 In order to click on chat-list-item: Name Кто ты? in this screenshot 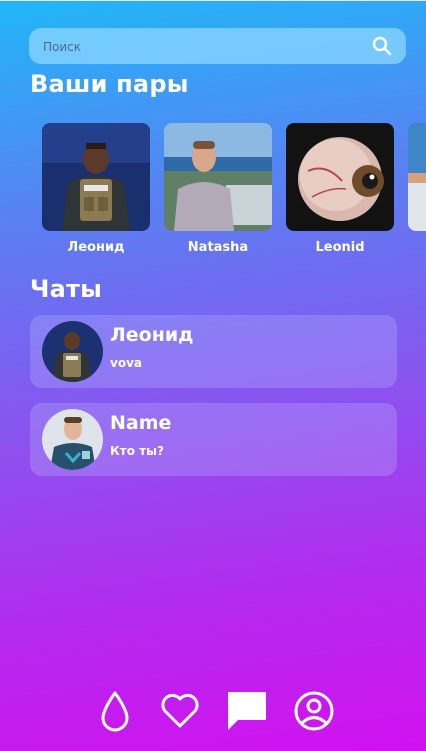, I will do `click(213, 439)`.